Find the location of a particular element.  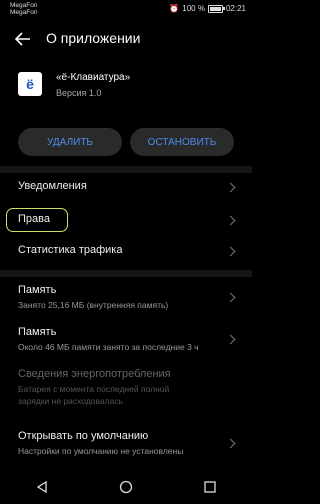

battery-icon is located at coordinates (216, 8).